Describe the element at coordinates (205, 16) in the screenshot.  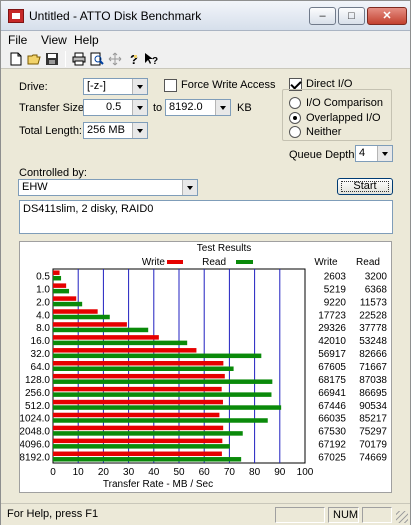
I see `title-bar: Untitled - ATTO Disk Benchmark – □ ✕` at that location.